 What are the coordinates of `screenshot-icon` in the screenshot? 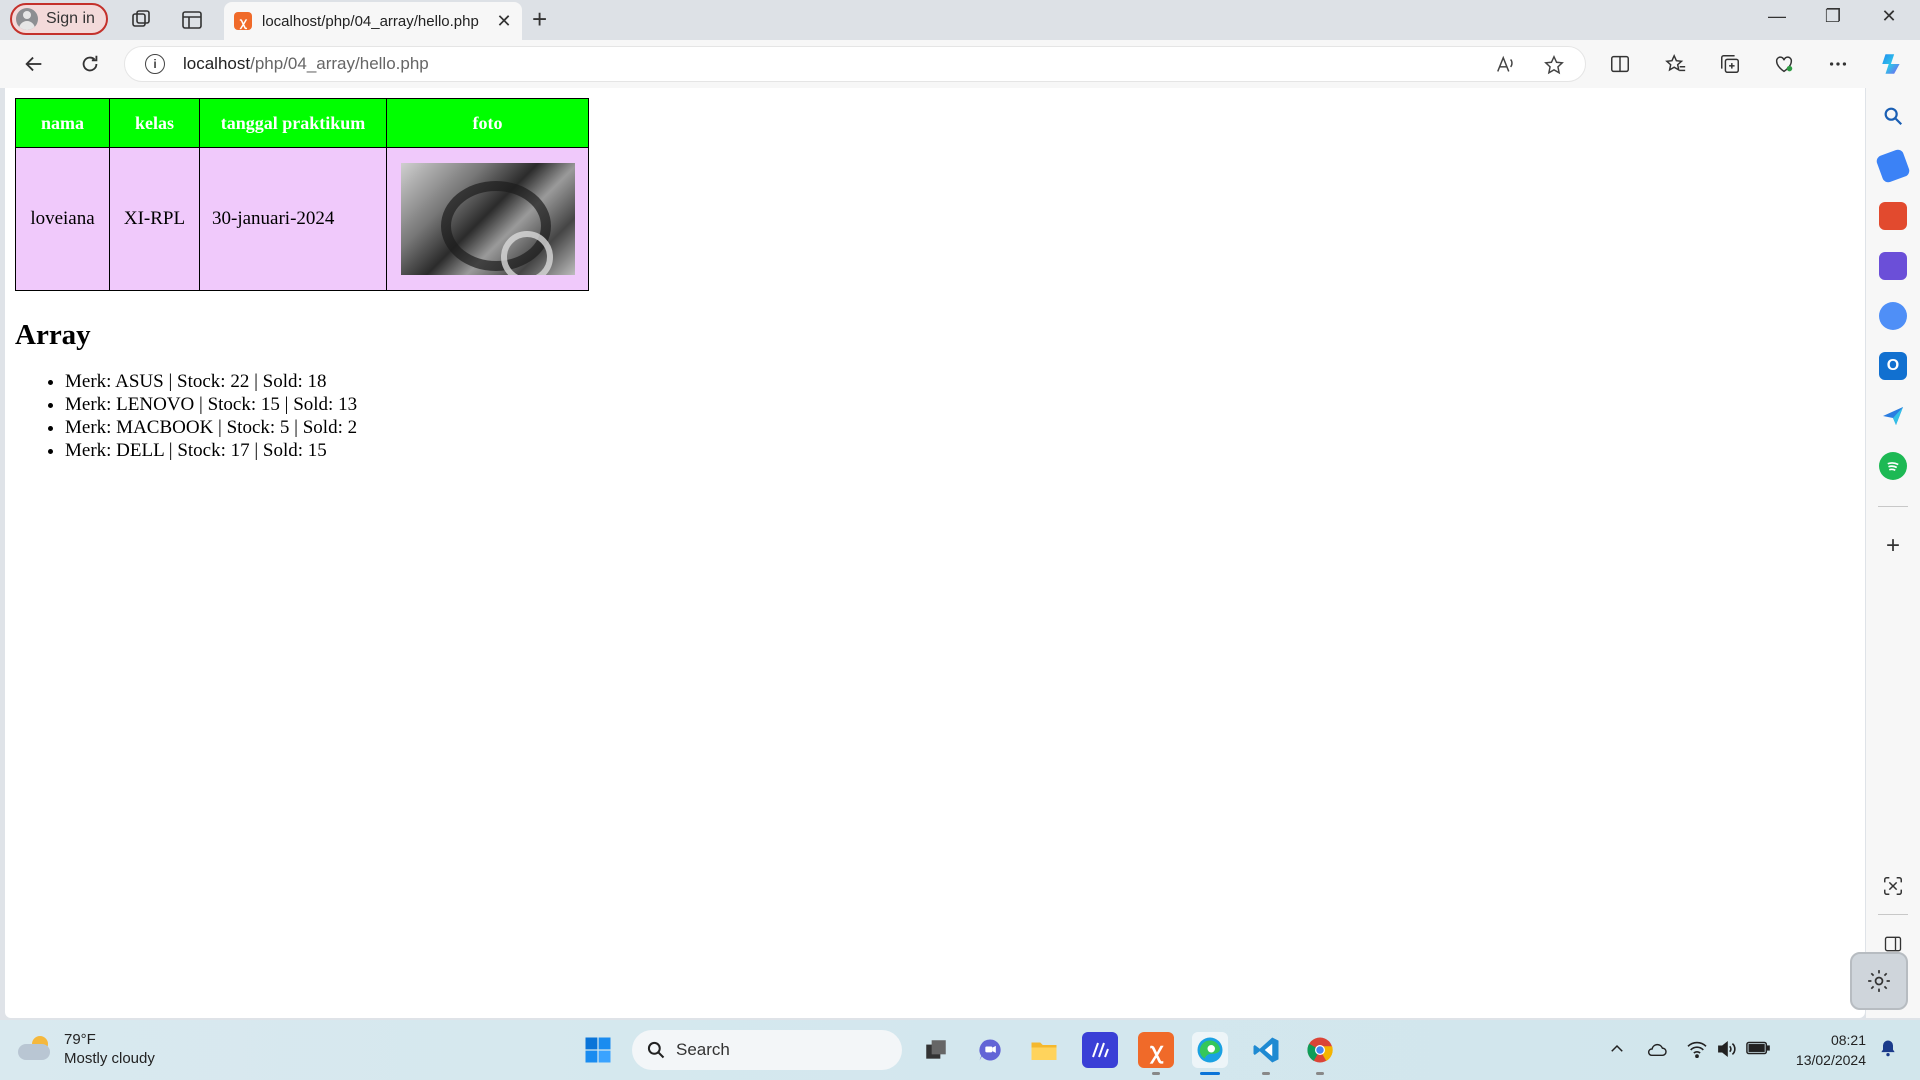 It's located at (1893, 886).